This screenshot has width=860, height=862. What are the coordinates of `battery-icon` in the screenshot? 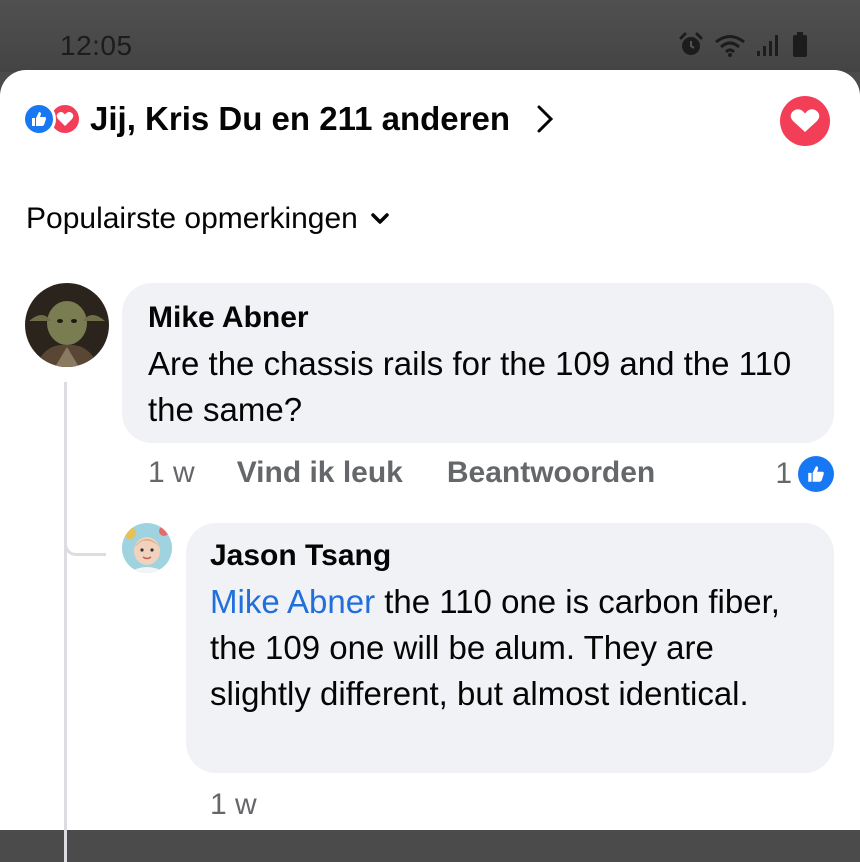 It's located at (800, 44).